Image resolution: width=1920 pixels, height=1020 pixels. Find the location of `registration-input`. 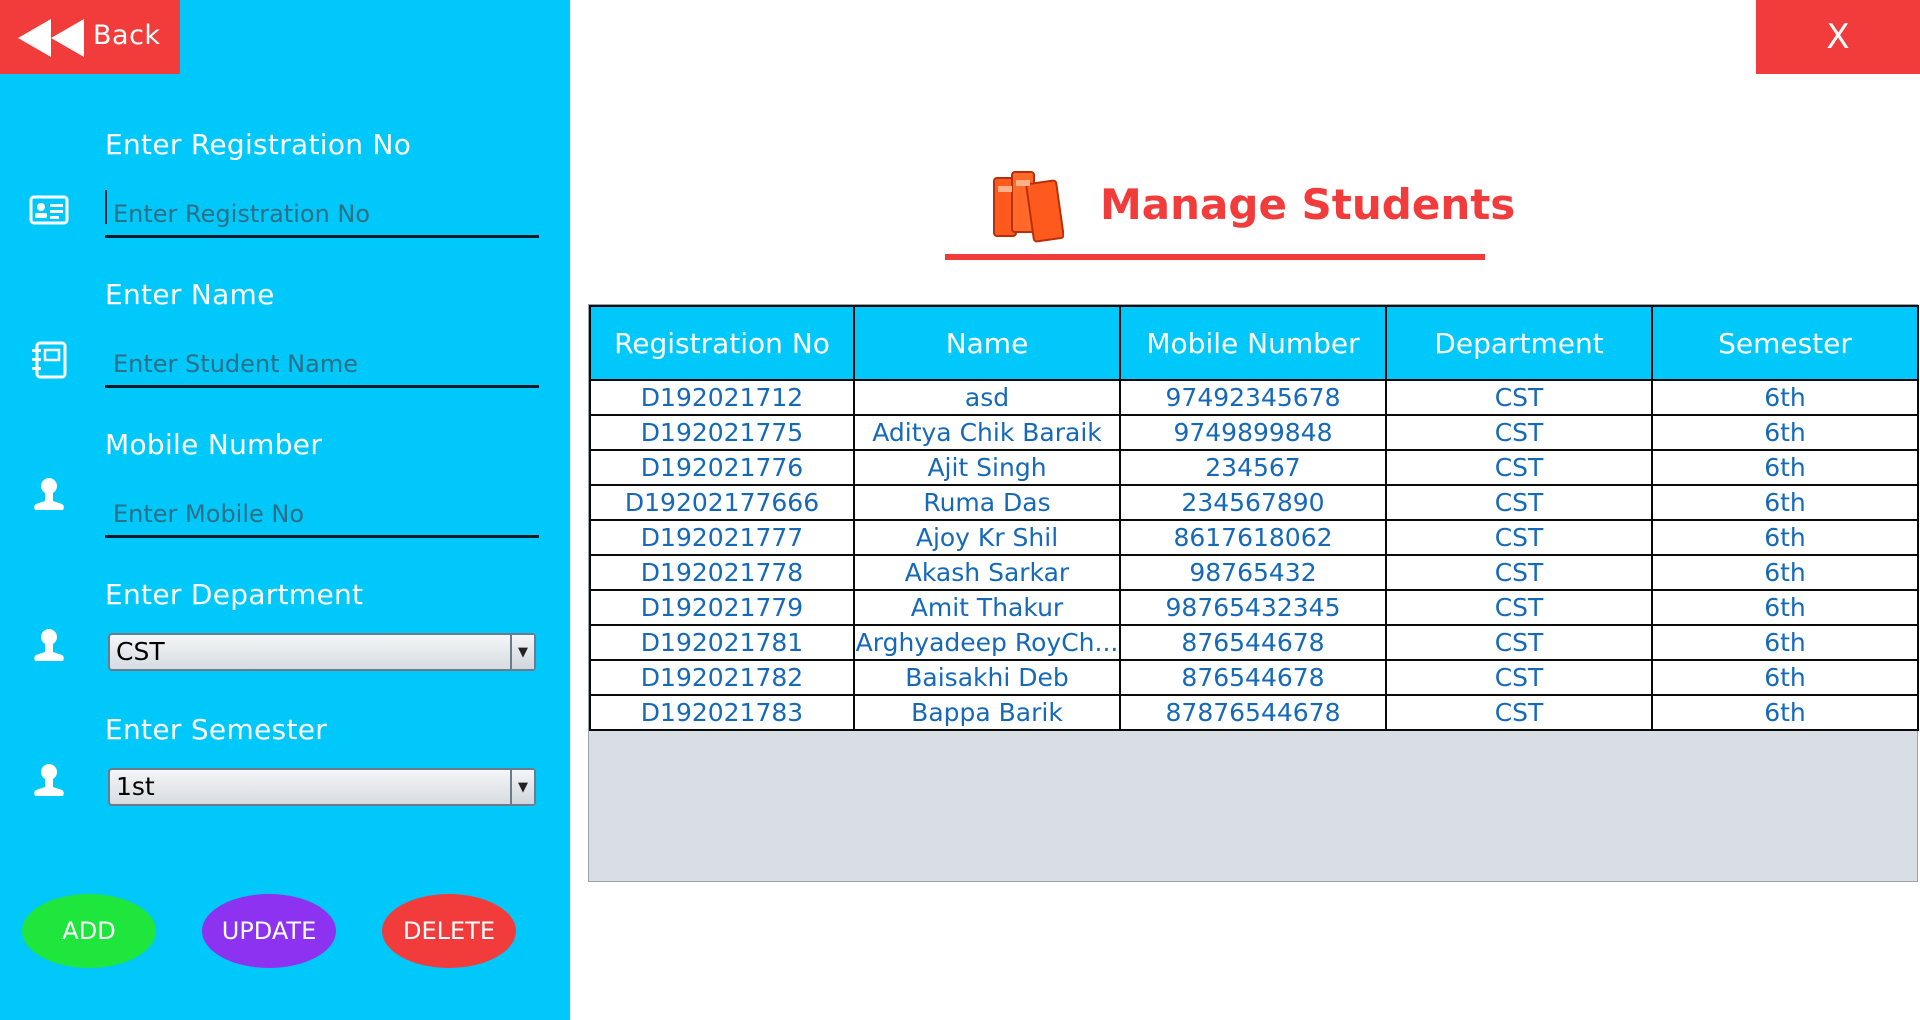

registration-input is located at coordinates (322, 215).